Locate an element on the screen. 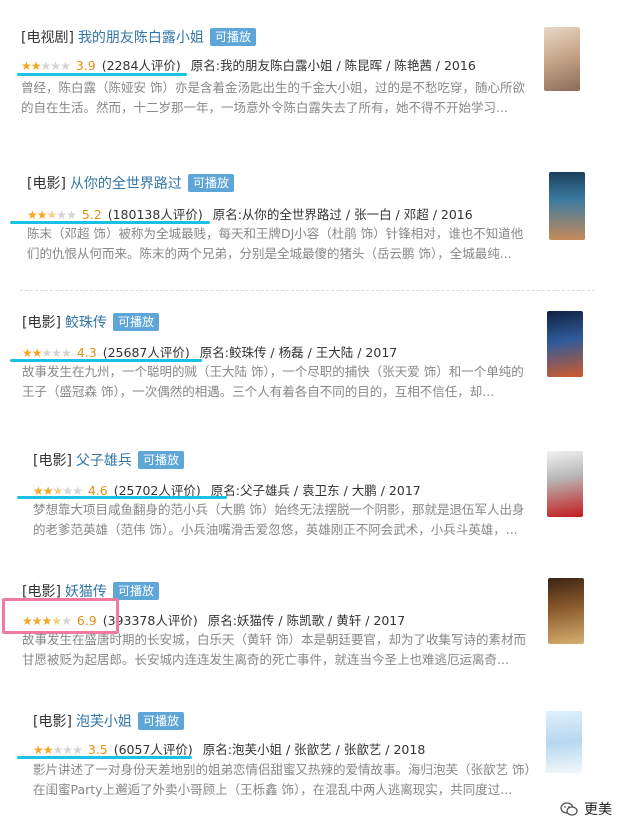 The width and height of the screenshot is (620, 831). original-name-meta: 原名:我的朋友陈白露小姐 / 陈昆晖 / 陈艳茜 / 2016 is located at coordinates (333, 65).